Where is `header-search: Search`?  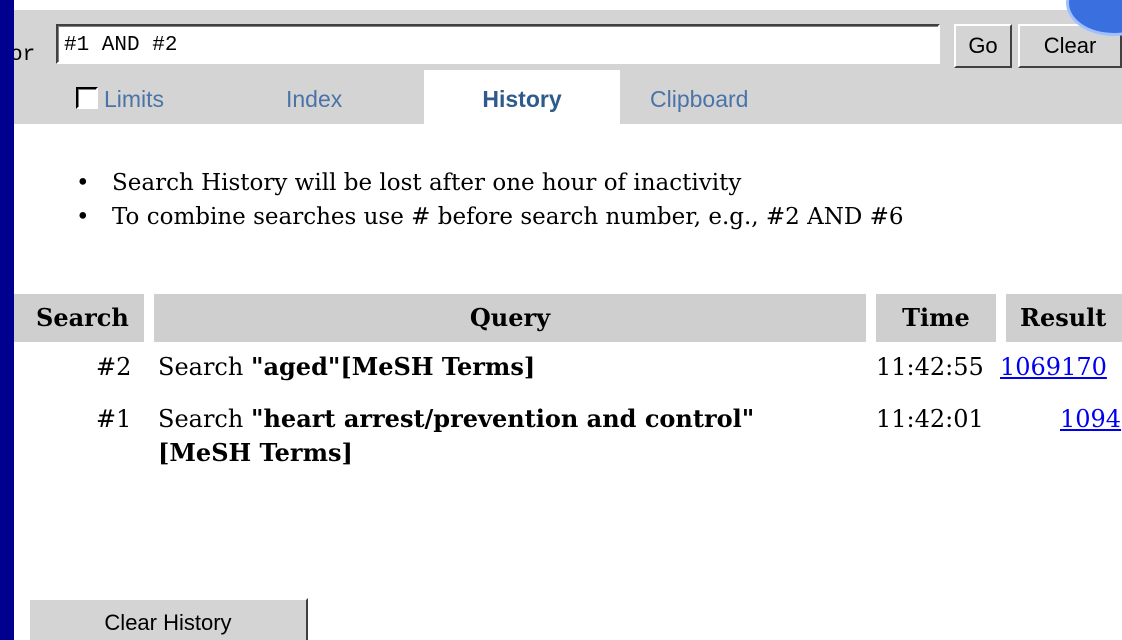 header-search: Search is located at coordinates (79, 318).